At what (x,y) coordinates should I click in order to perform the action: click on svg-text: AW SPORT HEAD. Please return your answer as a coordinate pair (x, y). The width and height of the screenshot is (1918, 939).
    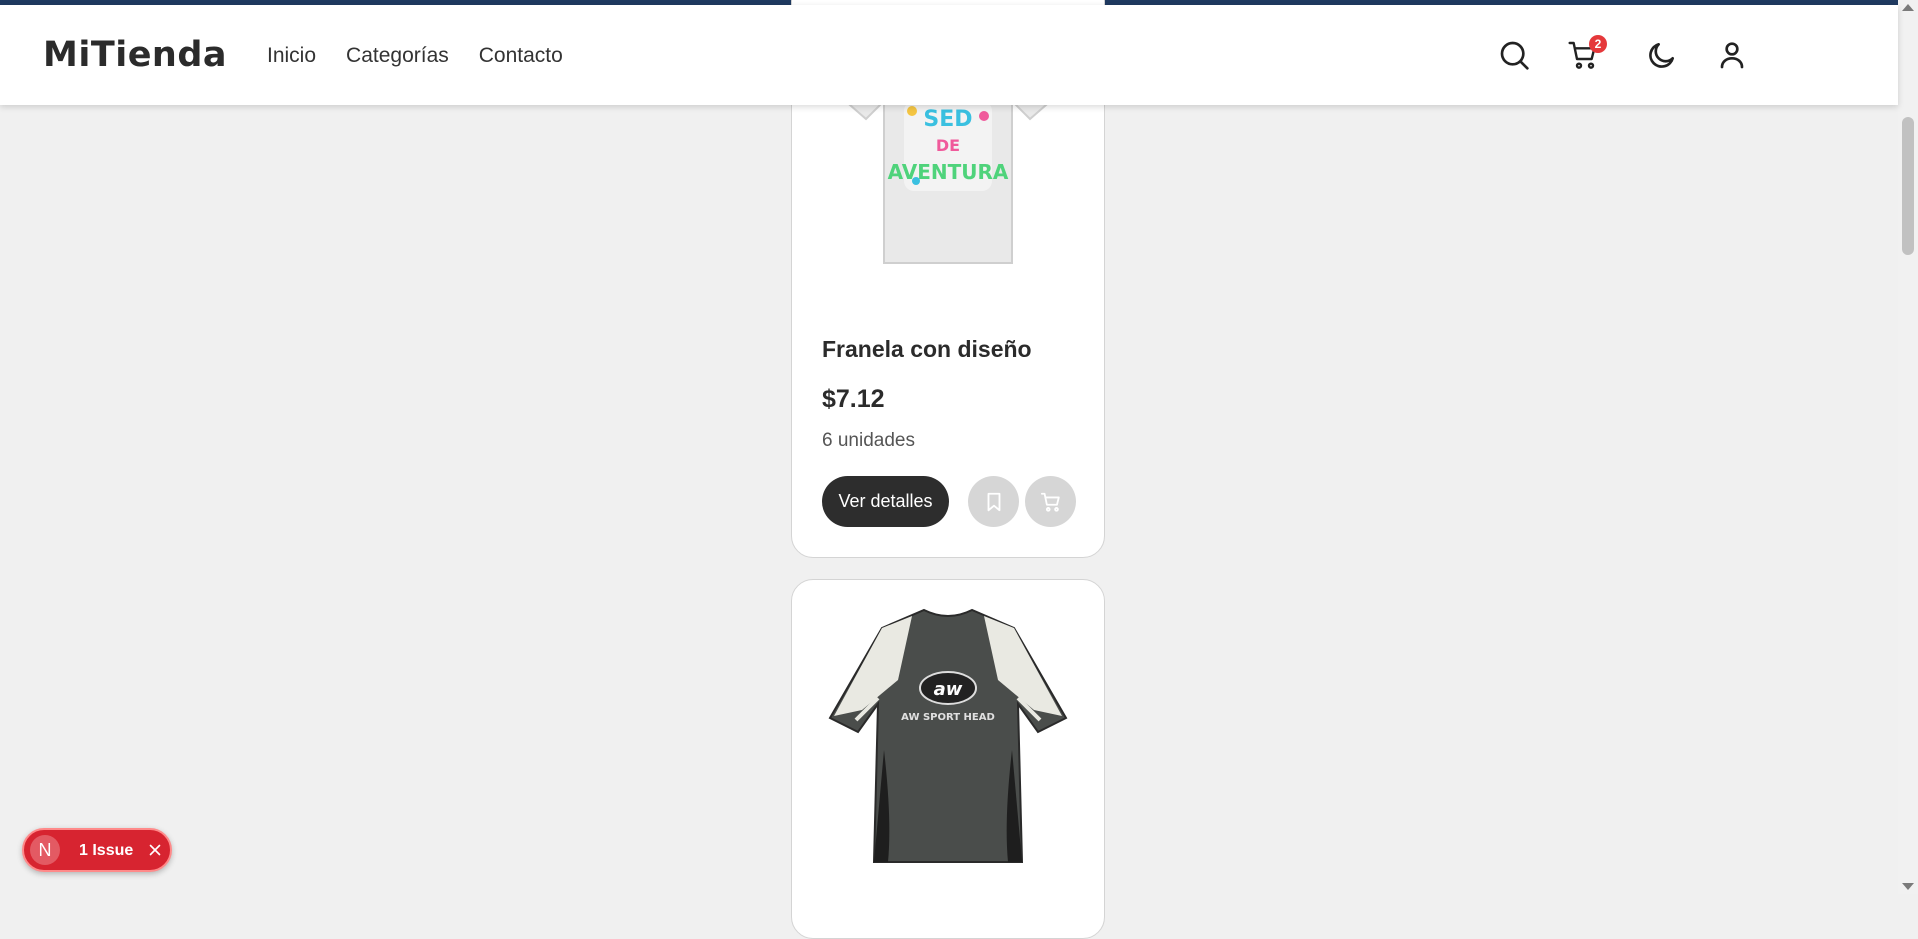
    Looking at the image, I should click on (948, 717).